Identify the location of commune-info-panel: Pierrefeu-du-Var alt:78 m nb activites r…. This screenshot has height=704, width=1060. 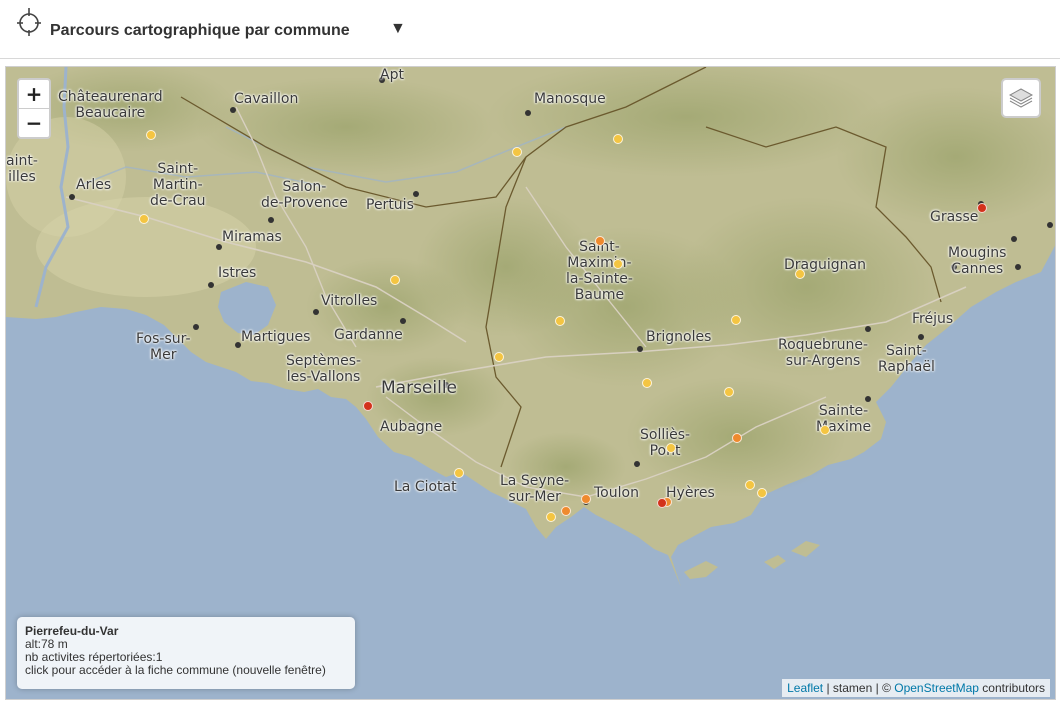
(186, 653).